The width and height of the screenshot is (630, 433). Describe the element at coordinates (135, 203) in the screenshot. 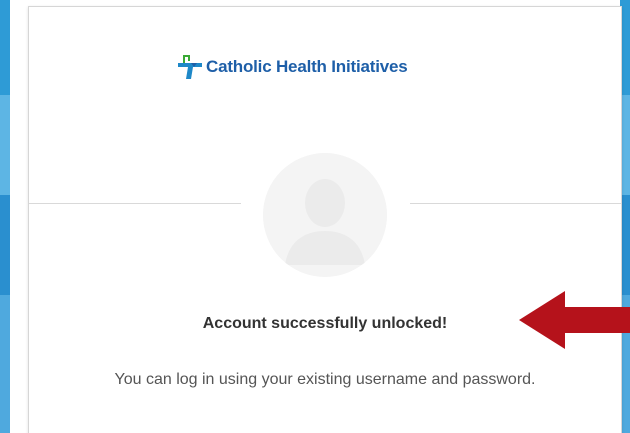

I see `divider-left` at that location.